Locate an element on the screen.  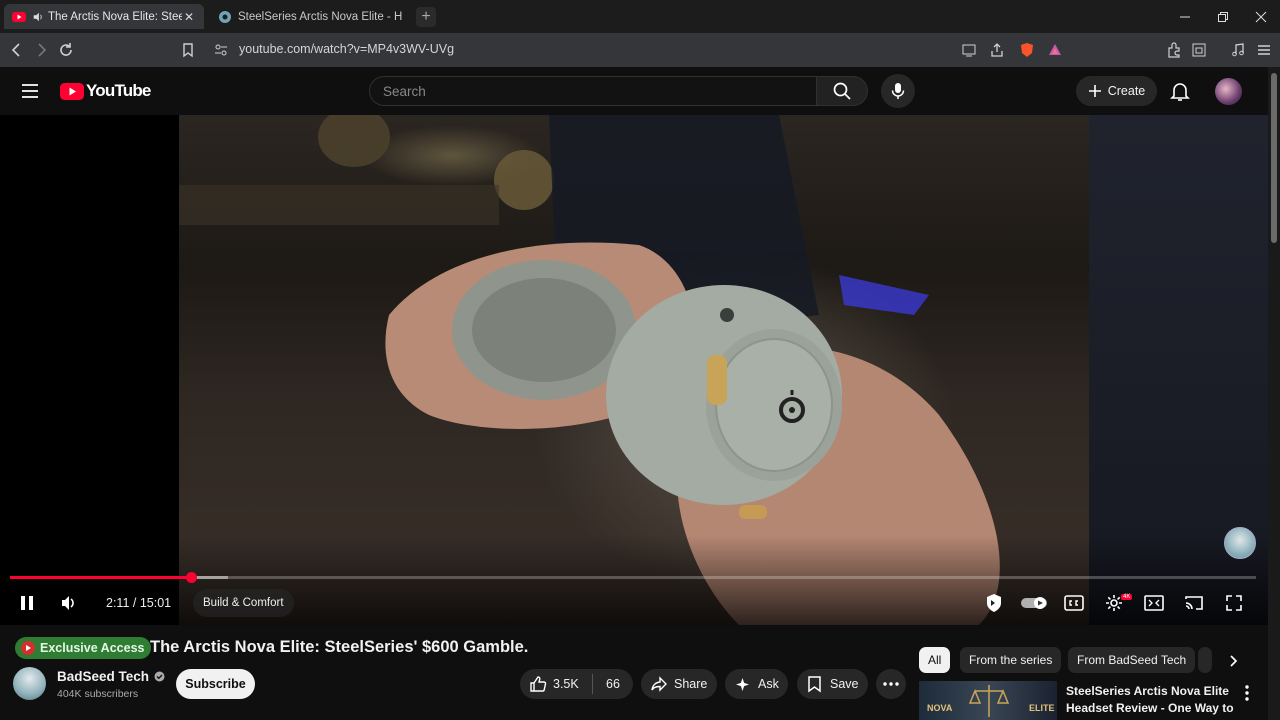
reload-icon is located at coordinates (66, 50).